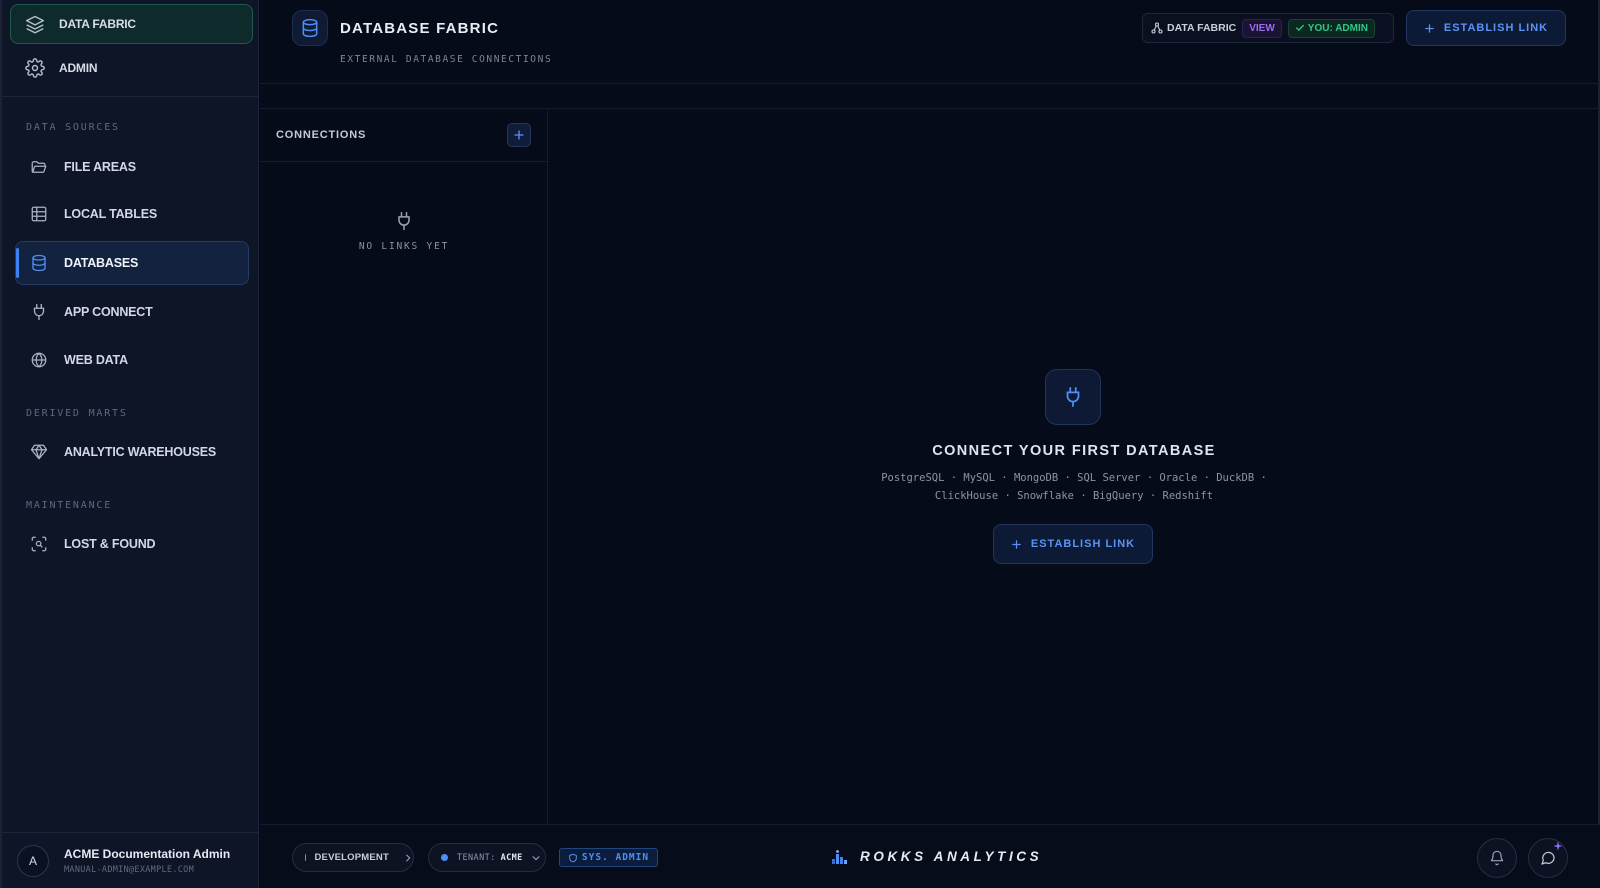 The height and width of the screenshot is (888, 1600). Describe the element at coordinates (573, 858) in the screenshot. I see `shield-icon` at that location.